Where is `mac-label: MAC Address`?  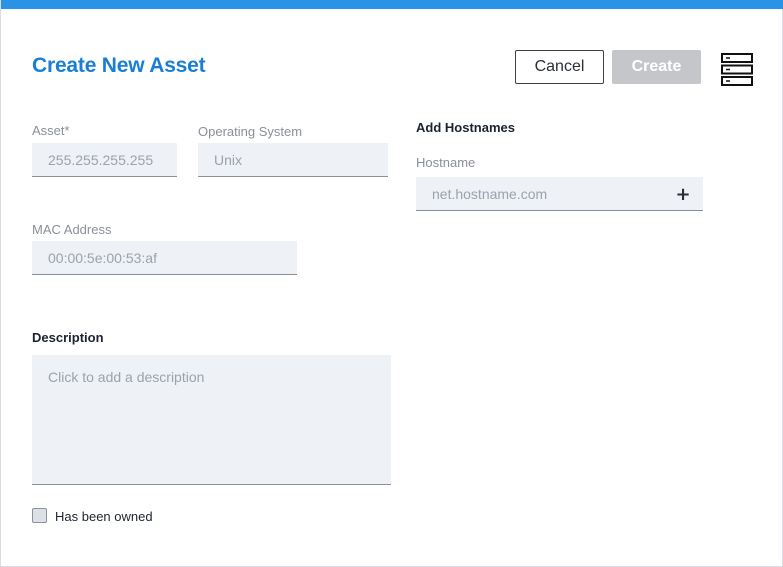 mac-label: MAC Address is located at coordinates (72, 229).